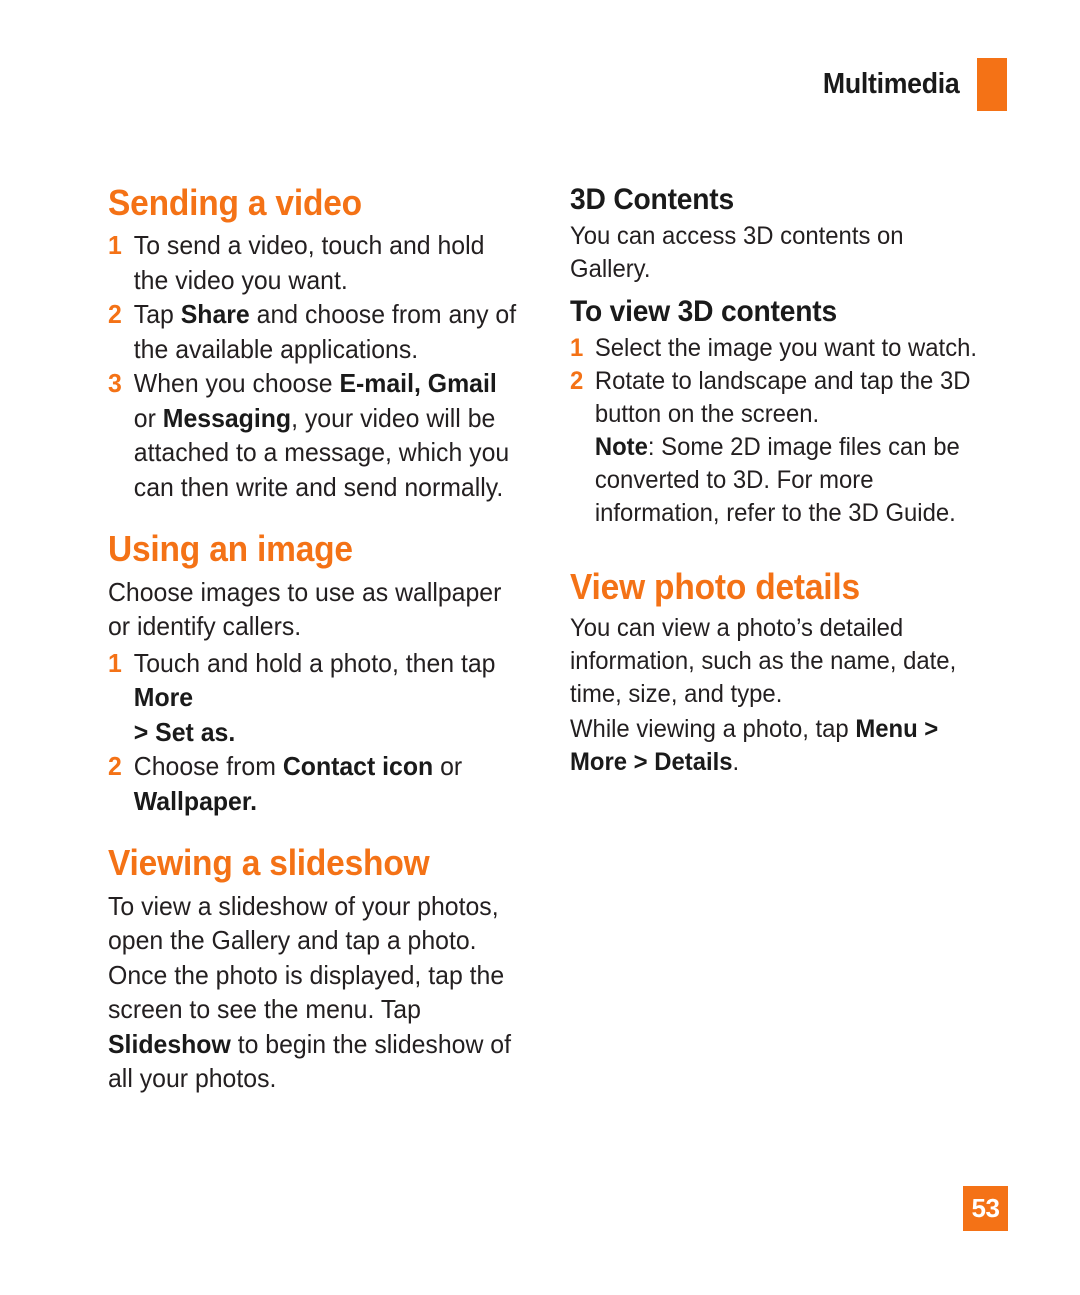 The width and height of the screenshot is (1080, 1295). What do you see at coordinates (737, 252) in the screenshot?
I see `three-d-contents-intro: You can access 3D contents on Gallery.` at bounding box center [737, 252].